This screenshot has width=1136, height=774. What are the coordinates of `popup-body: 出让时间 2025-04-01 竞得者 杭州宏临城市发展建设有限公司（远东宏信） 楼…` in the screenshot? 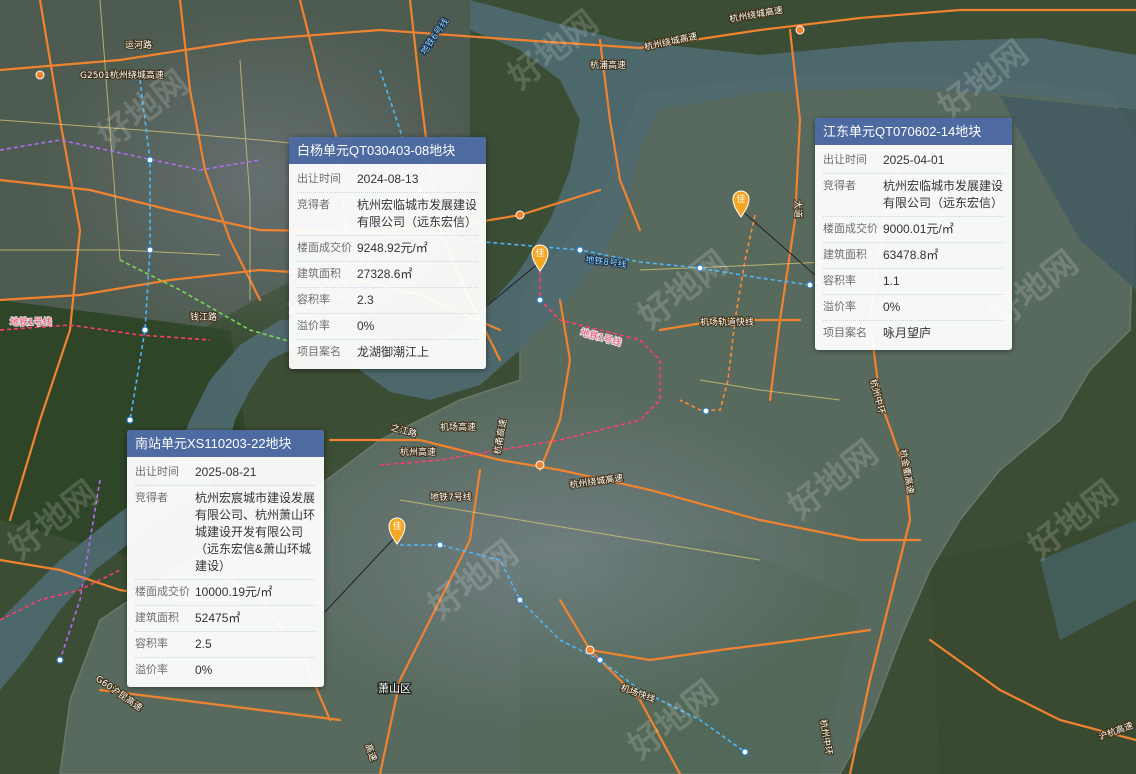 It's located at (913, 247).